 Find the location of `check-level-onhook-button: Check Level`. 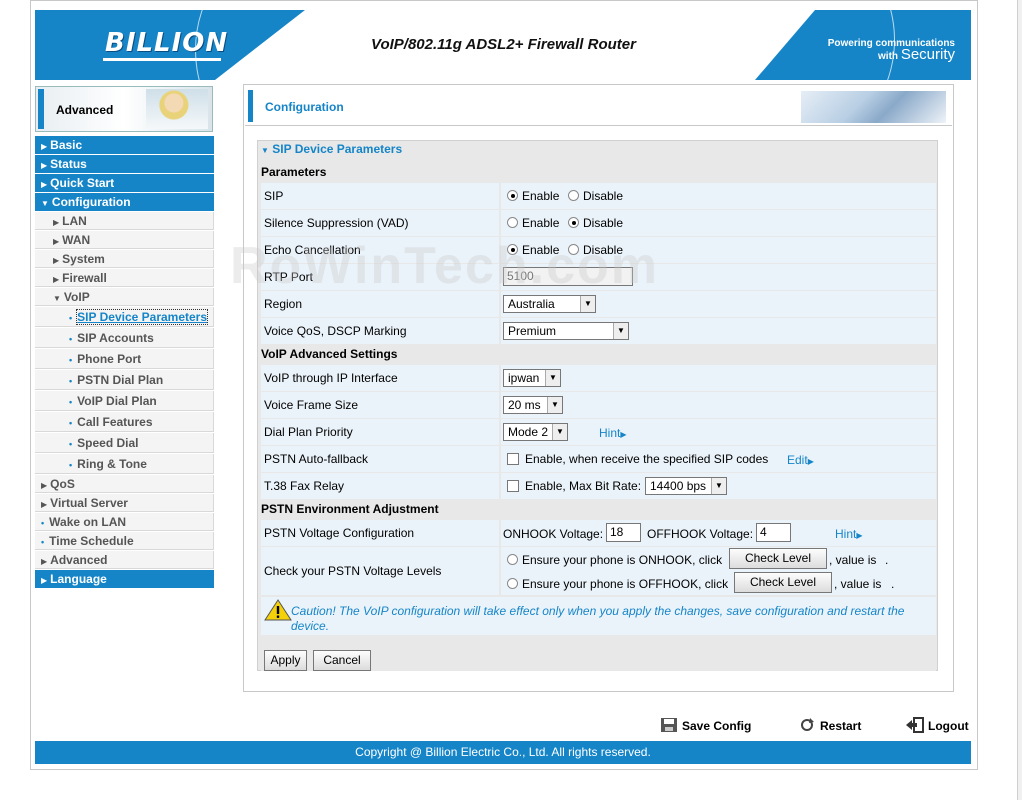

check-level-onhook-button: Check Level is located at coordinates (778, 558).